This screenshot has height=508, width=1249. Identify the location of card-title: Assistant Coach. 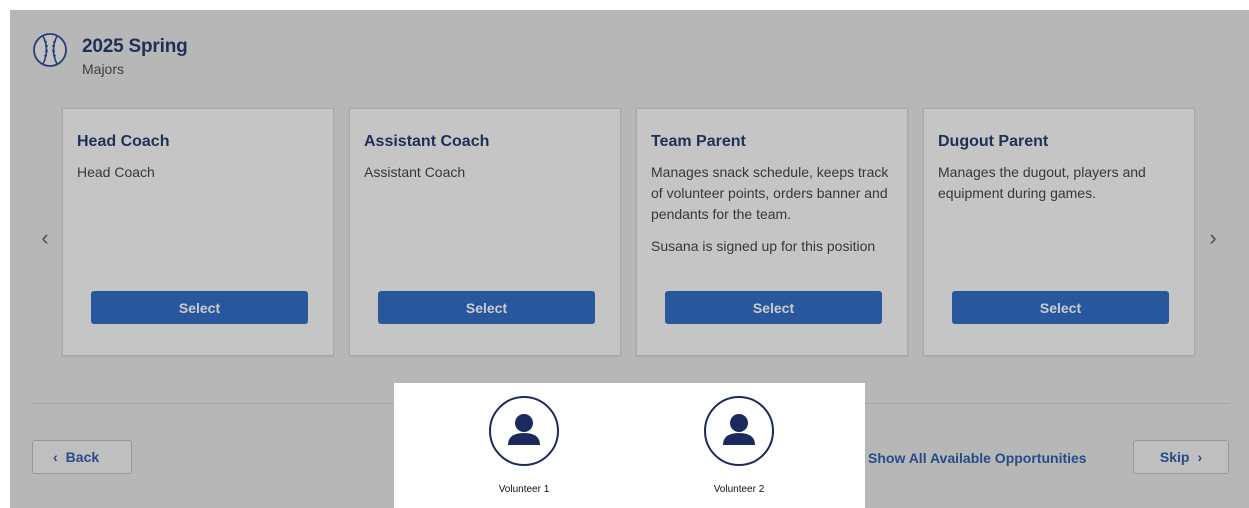
(427, 141).